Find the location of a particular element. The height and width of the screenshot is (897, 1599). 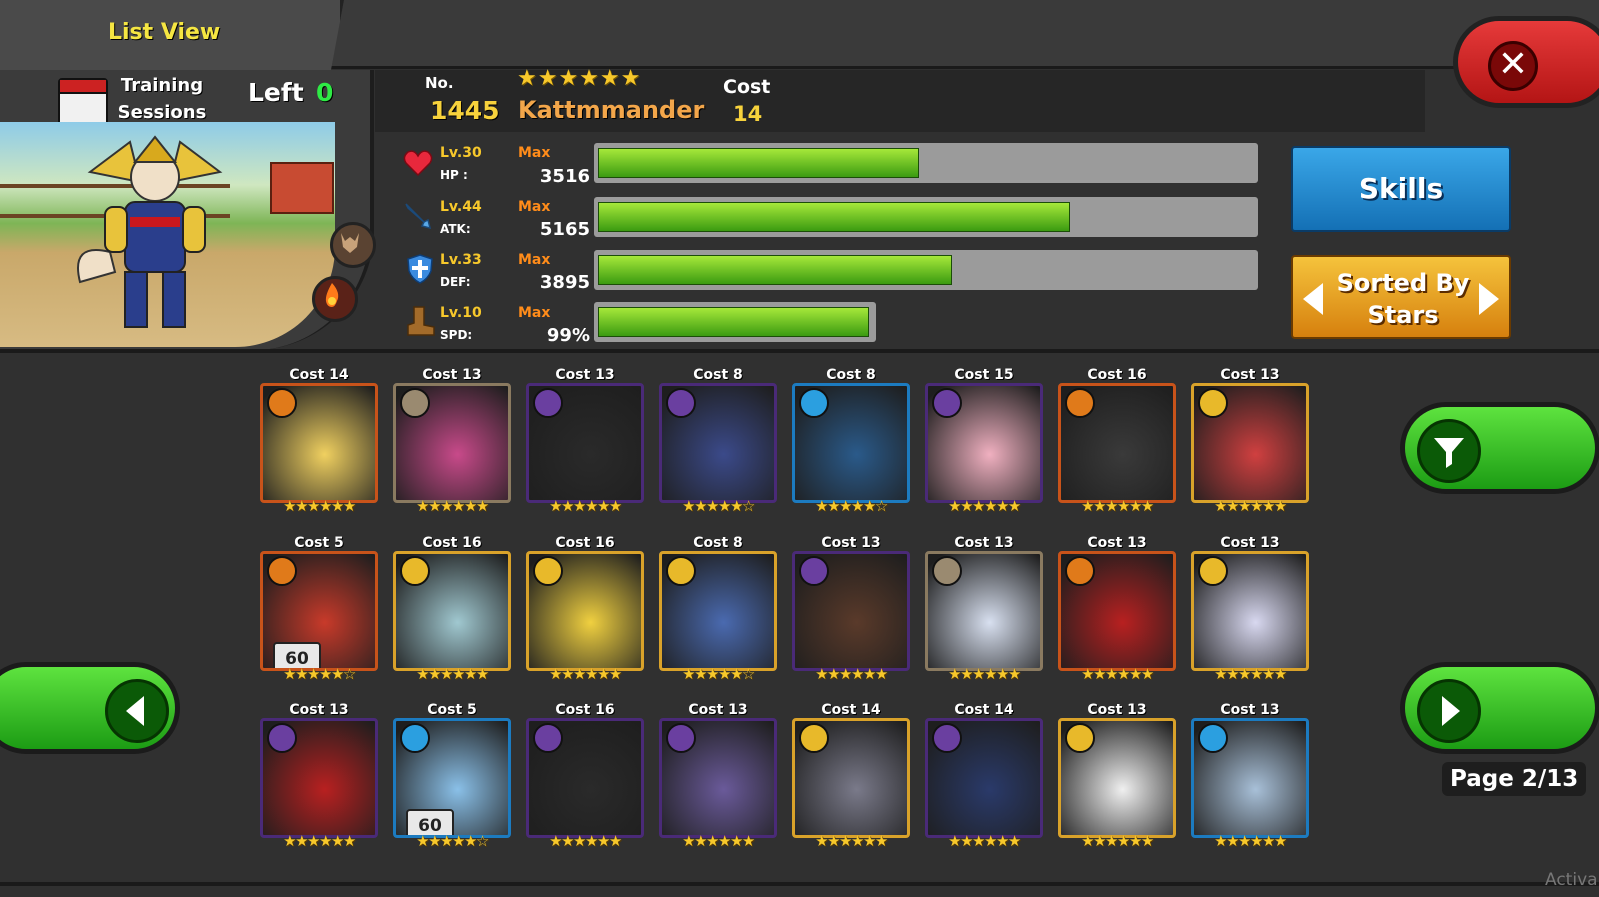

right-arrow-icon is located at coordinates (1449, 711).